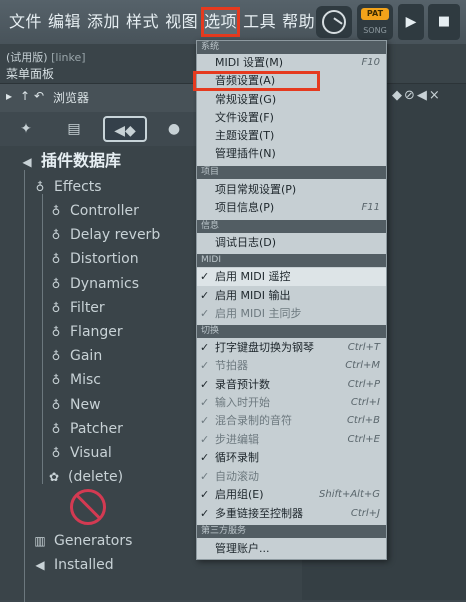 This screenshot has height=602, width=466. What do you see at coordinates (242, 402) in the screenshot?
I see `item-label: 输入时开始` at bounding box center [242, 402].